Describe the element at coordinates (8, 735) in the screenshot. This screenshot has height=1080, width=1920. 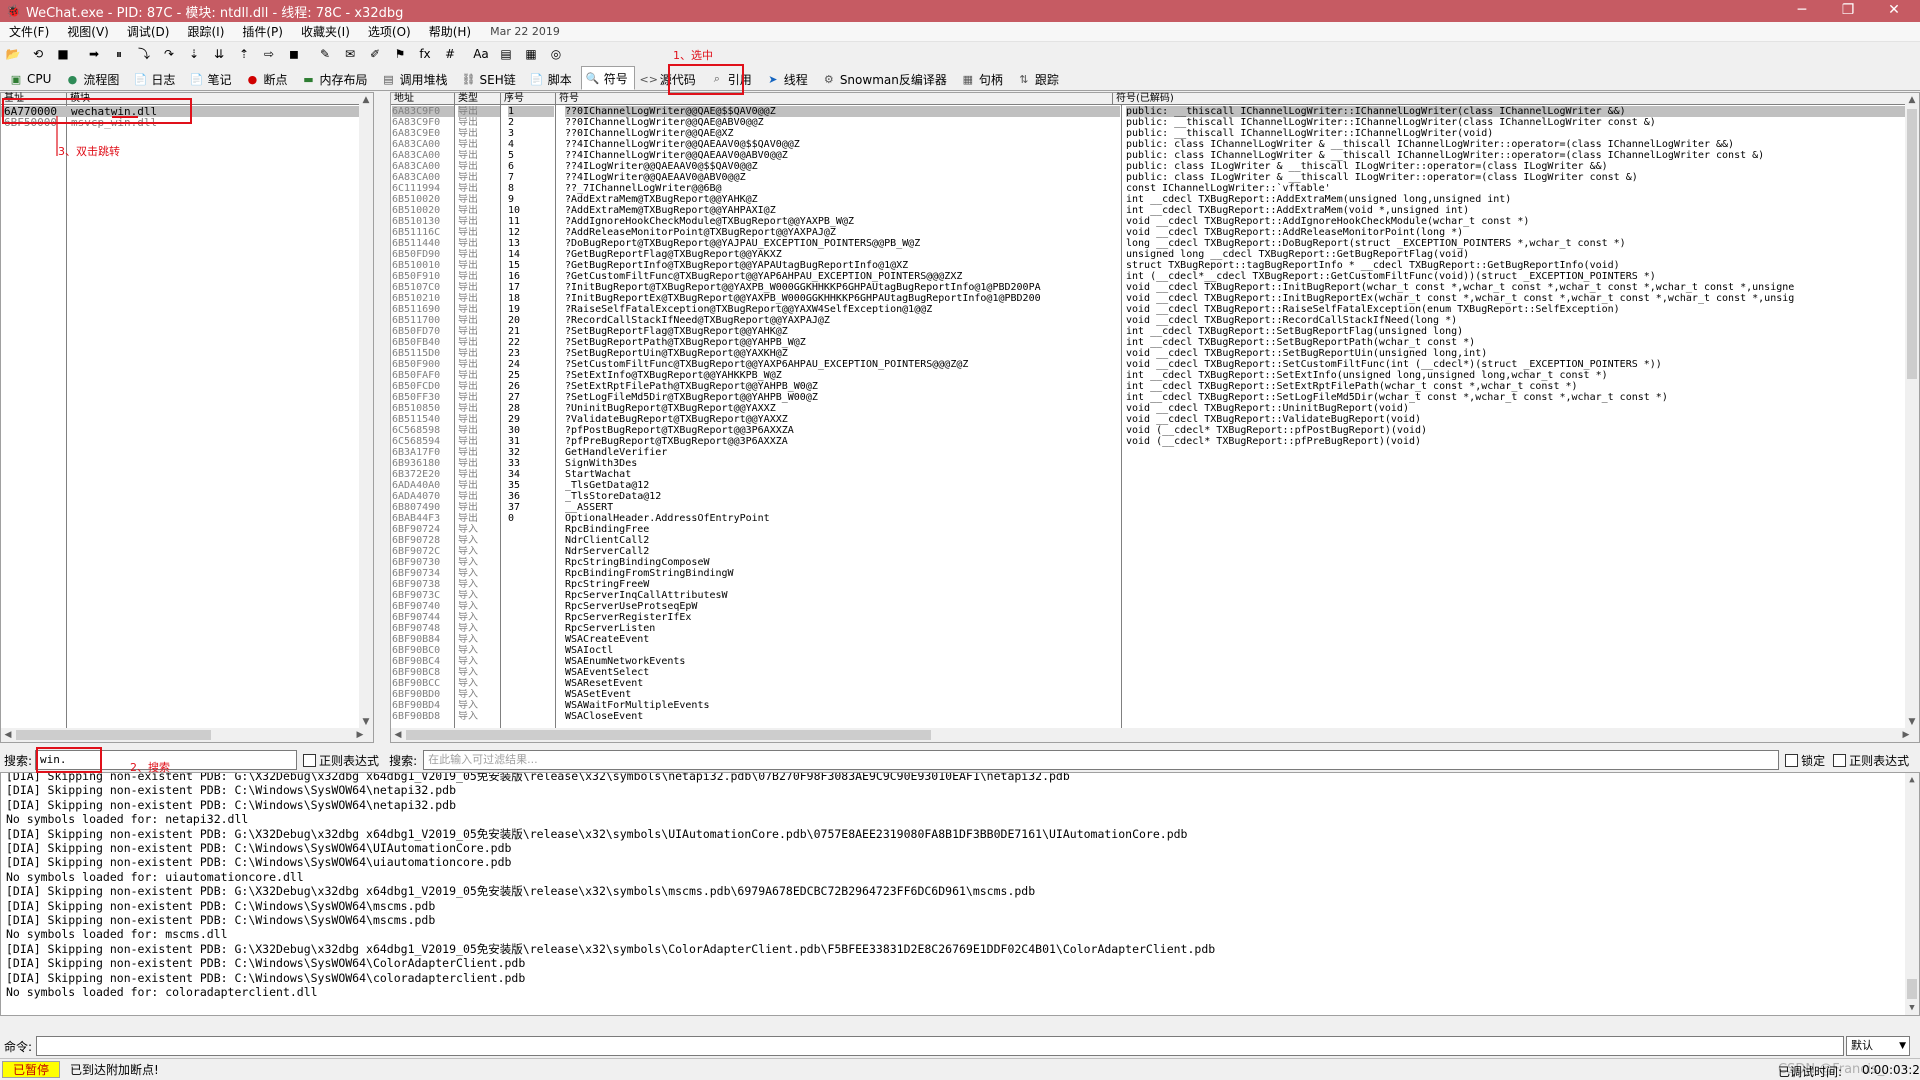
I see `scroll-left-arrow-icon: ◀` at that location.